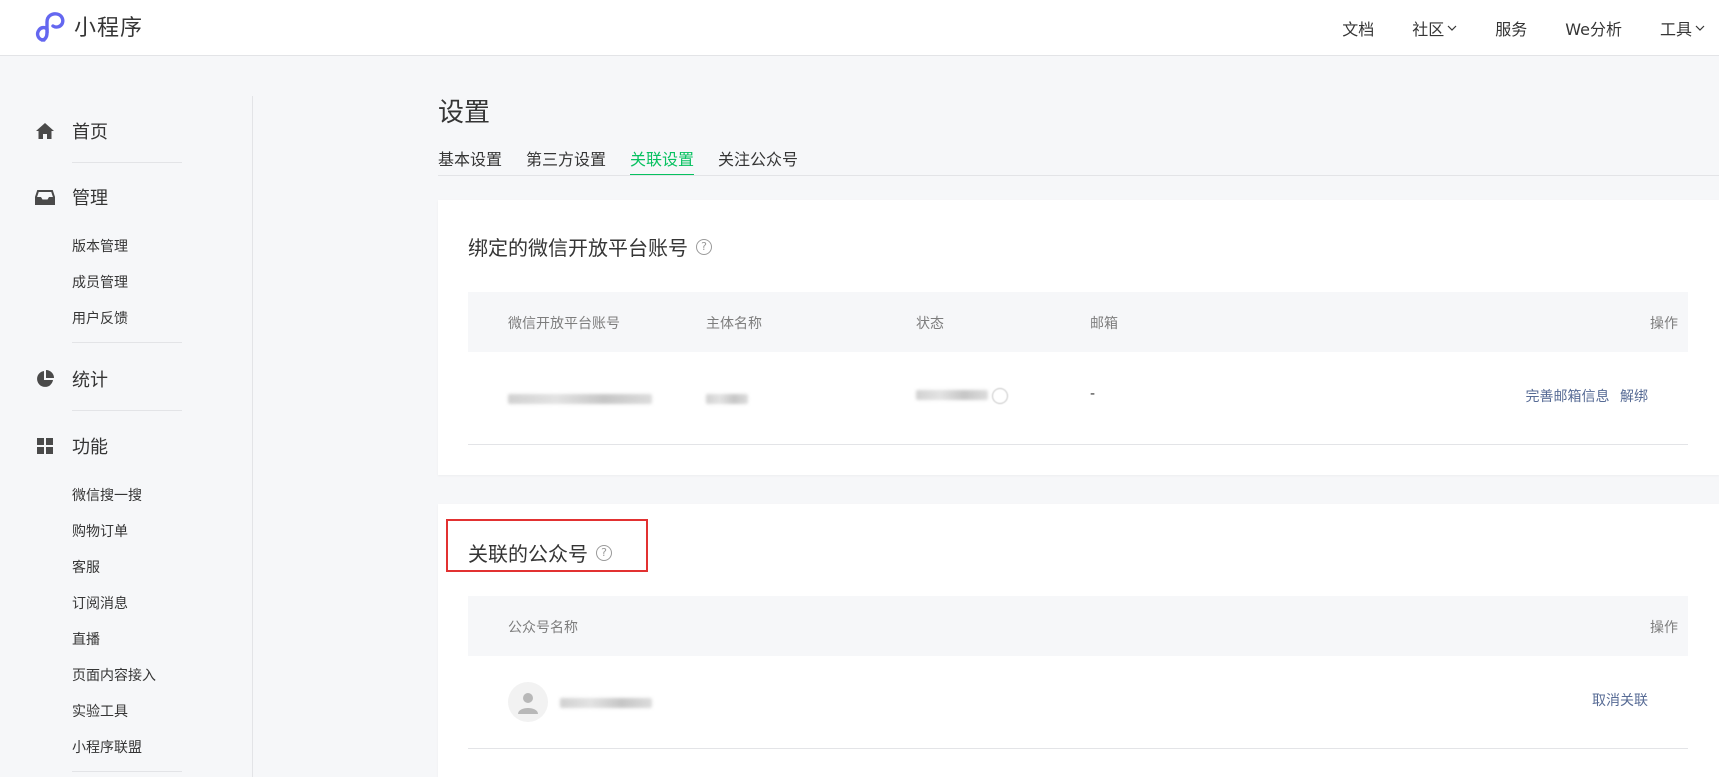 This screenshot has height=777, width=1719. I want to click on tab-association-settings: 关联设置, so click(662, 159).